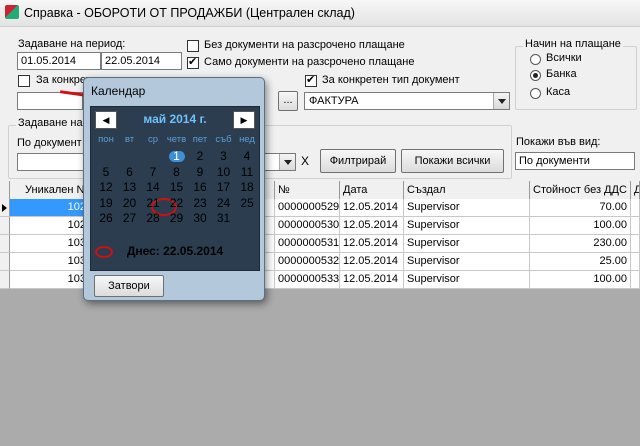 This screenshot has width=640, height=446. What do you see at coordinates (106, 203) in the screenshot?
I see `calendar-day: 19` at bounding box center [106, 203].